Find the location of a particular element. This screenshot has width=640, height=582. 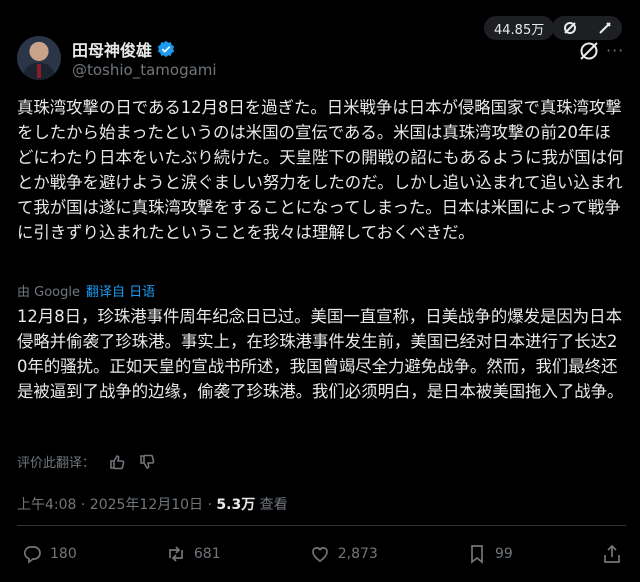

share-icon is located at coordinates (612, 553).